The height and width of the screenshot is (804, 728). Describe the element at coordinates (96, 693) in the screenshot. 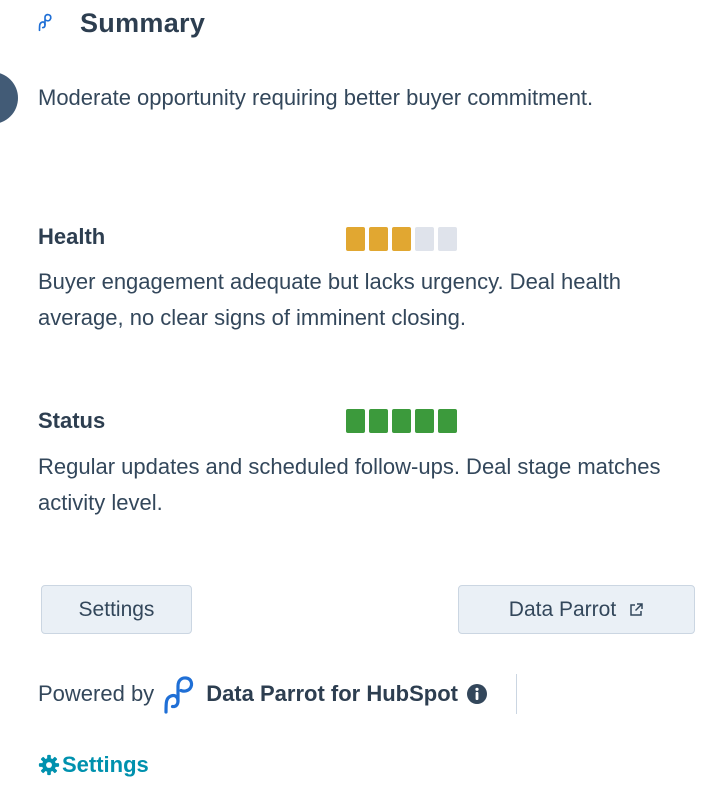

I see `powered-by-text: Powered by` at that location.